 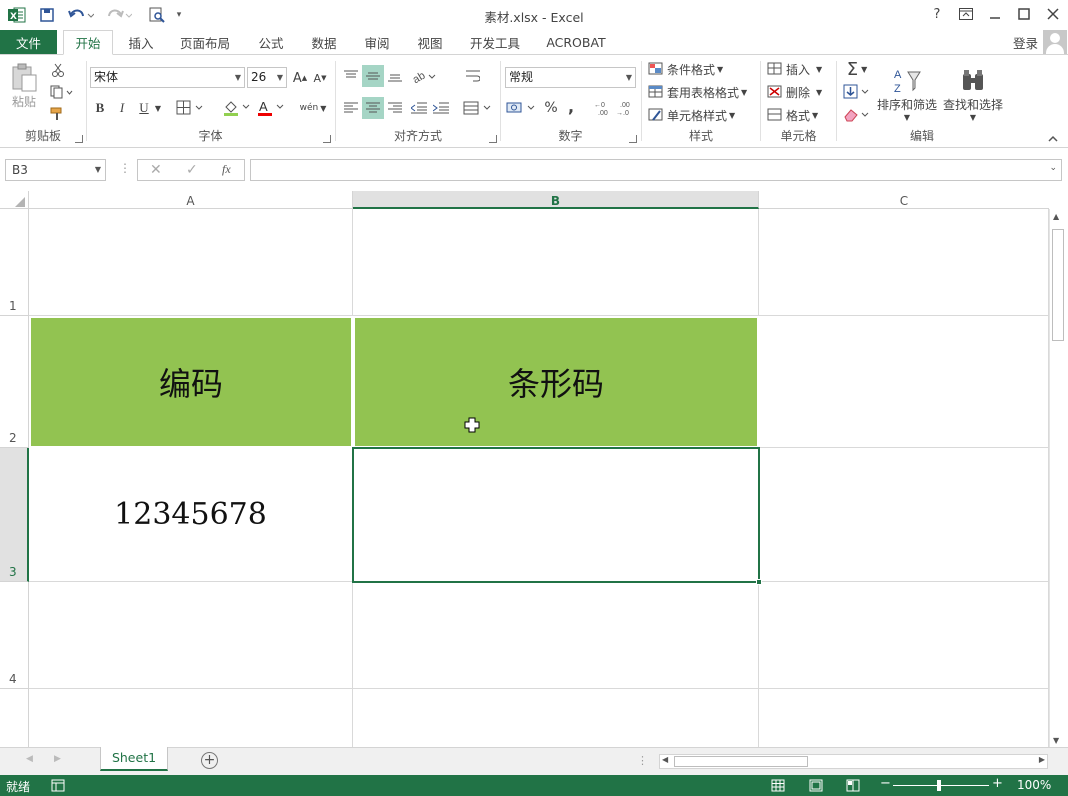 I want to click on borders-icon, so click(x=191, y=108).